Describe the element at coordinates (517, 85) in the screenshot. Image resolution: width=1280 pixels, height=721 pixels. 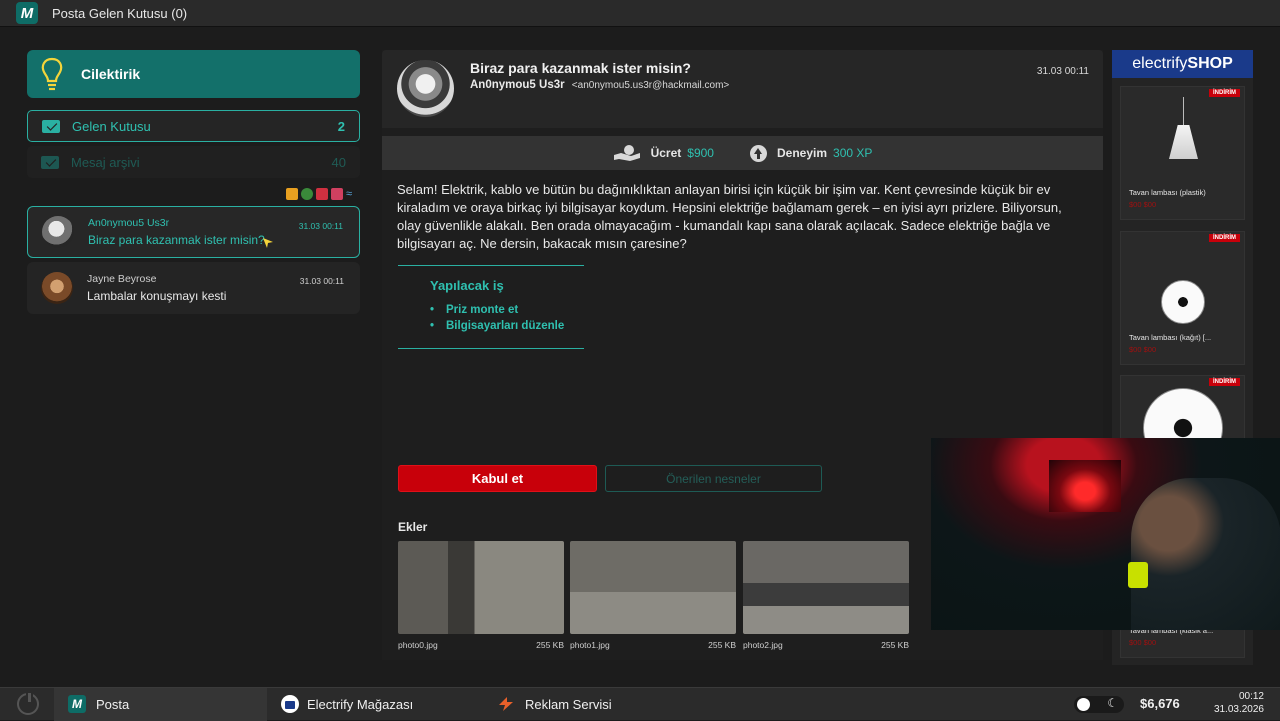
I see `sender-name: An0nymou5 Us3r` at that location.